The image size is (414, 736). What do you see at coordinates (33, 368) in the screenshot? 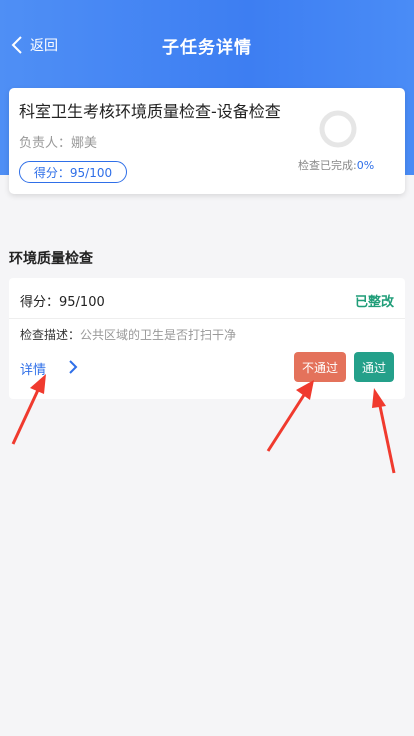
I see `detail-link: 详情` at bounding box center [33, 368].